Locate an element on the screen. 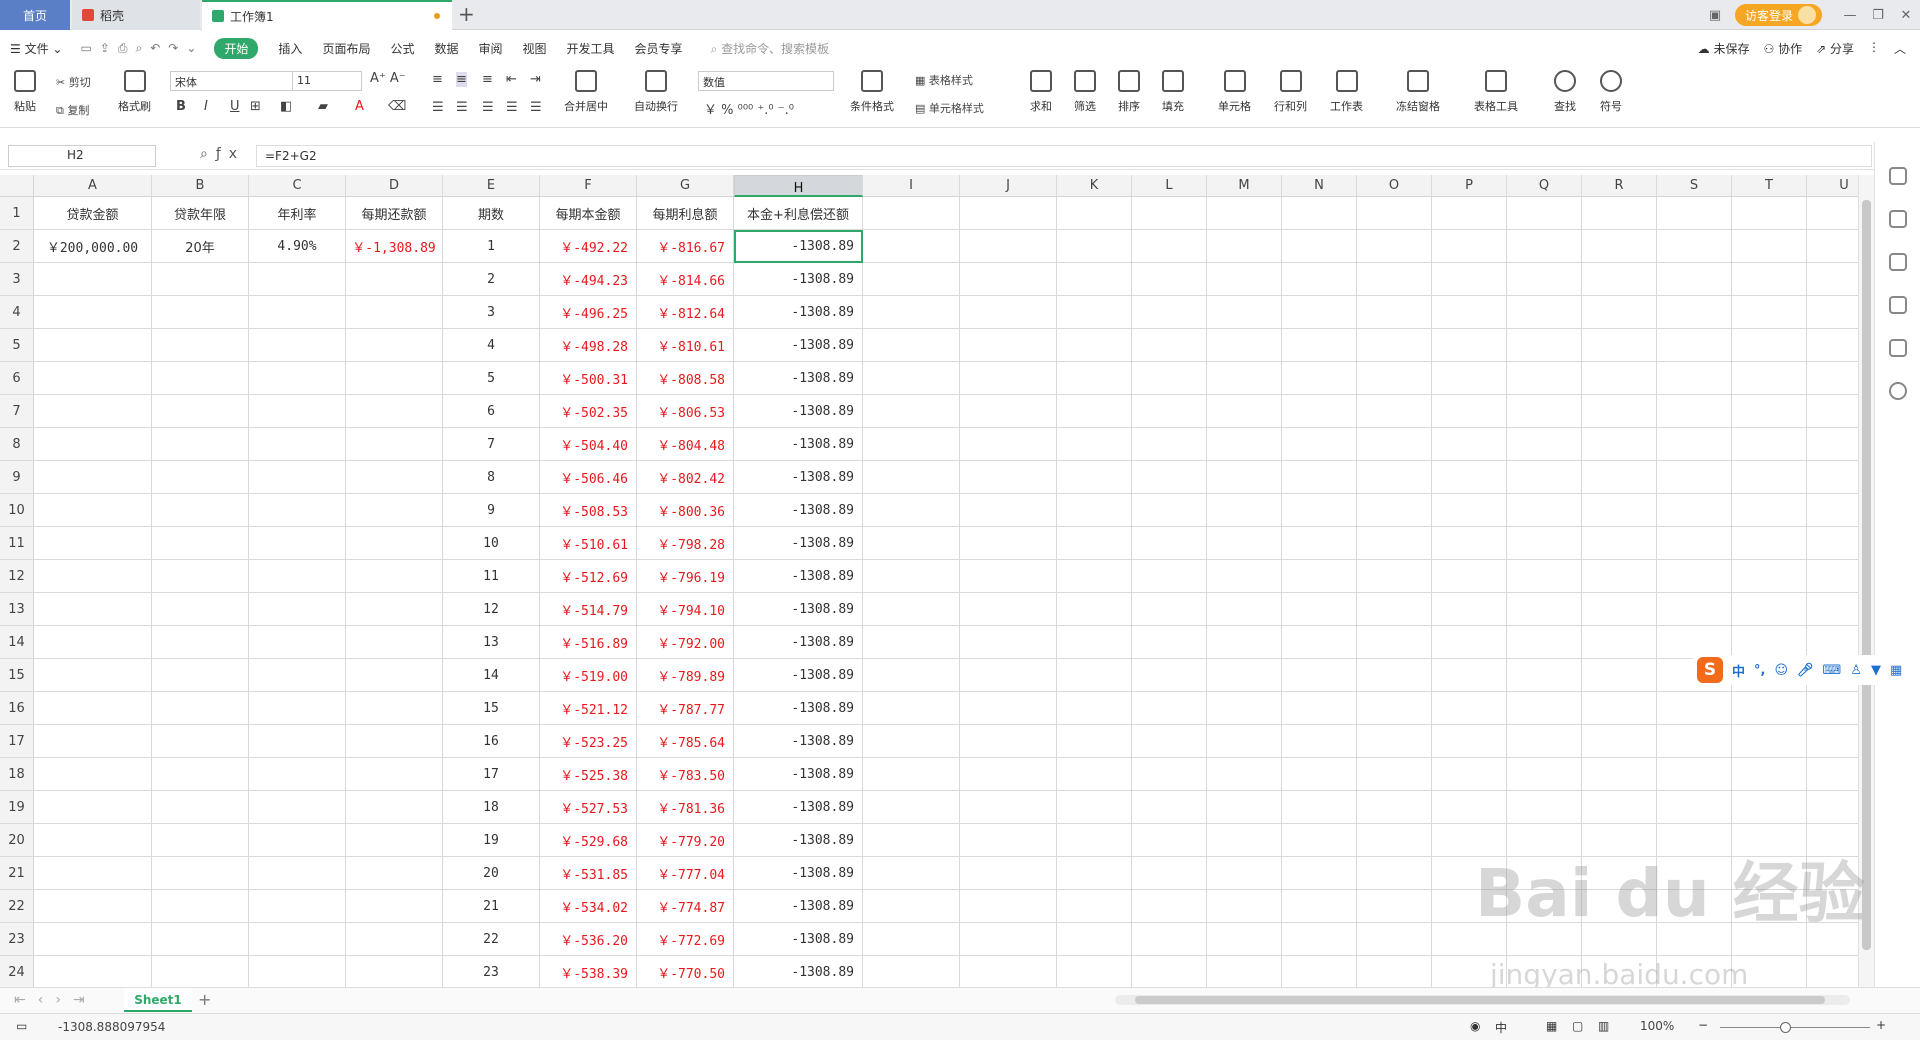 The width and height of the screenshot is (1920, 1040). cell-t8 is located at coordinates (1769, 444).